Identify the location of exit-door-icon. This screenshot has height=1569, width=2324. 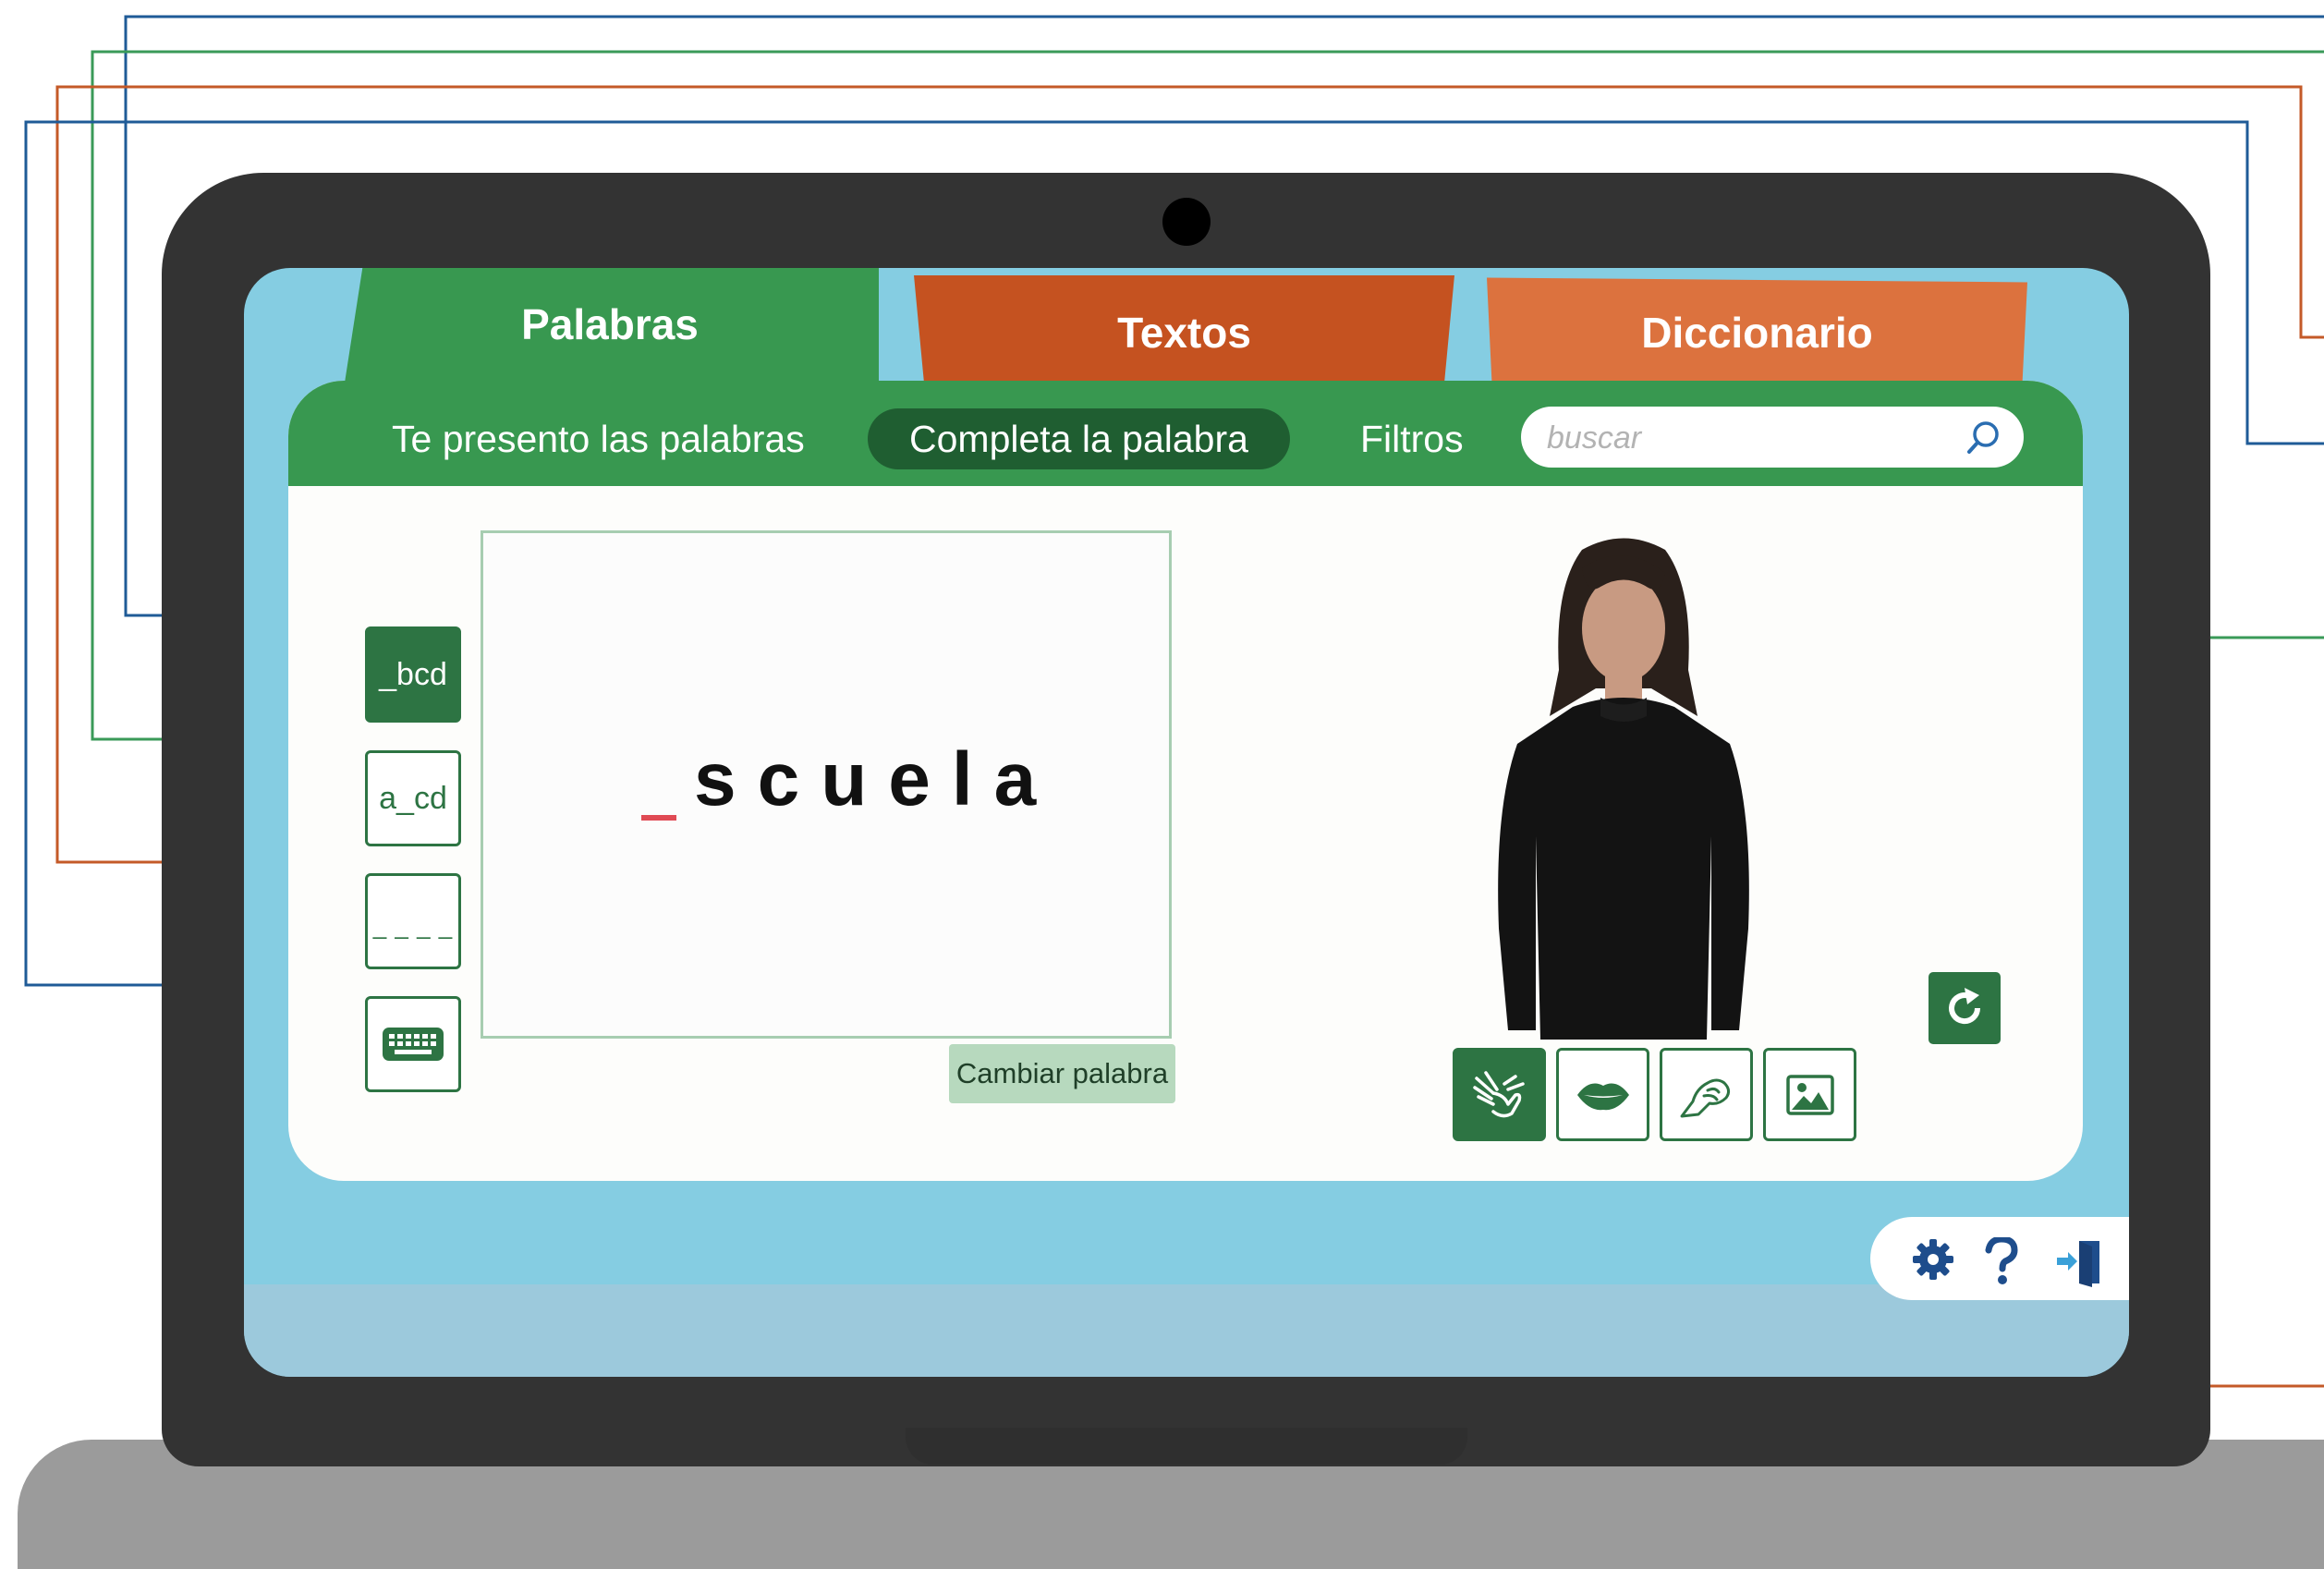
(2080, 1262).